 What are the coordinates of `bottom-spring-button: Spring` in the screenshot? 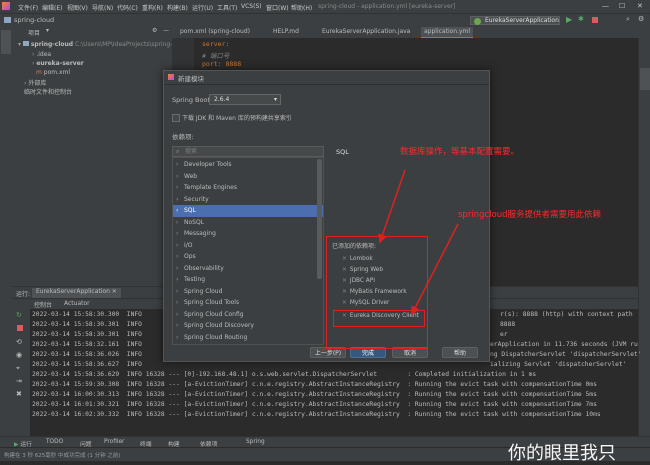 It's located at (255, 442).